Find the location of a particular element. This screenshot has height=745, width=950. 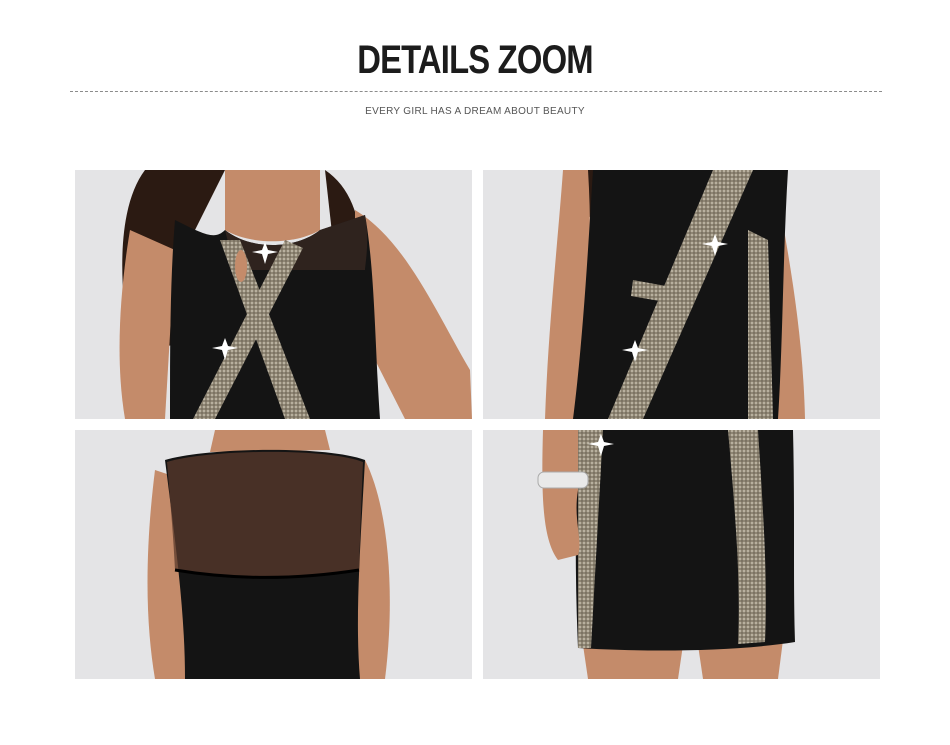

side-waist-image is located at coordinates (681, 294).